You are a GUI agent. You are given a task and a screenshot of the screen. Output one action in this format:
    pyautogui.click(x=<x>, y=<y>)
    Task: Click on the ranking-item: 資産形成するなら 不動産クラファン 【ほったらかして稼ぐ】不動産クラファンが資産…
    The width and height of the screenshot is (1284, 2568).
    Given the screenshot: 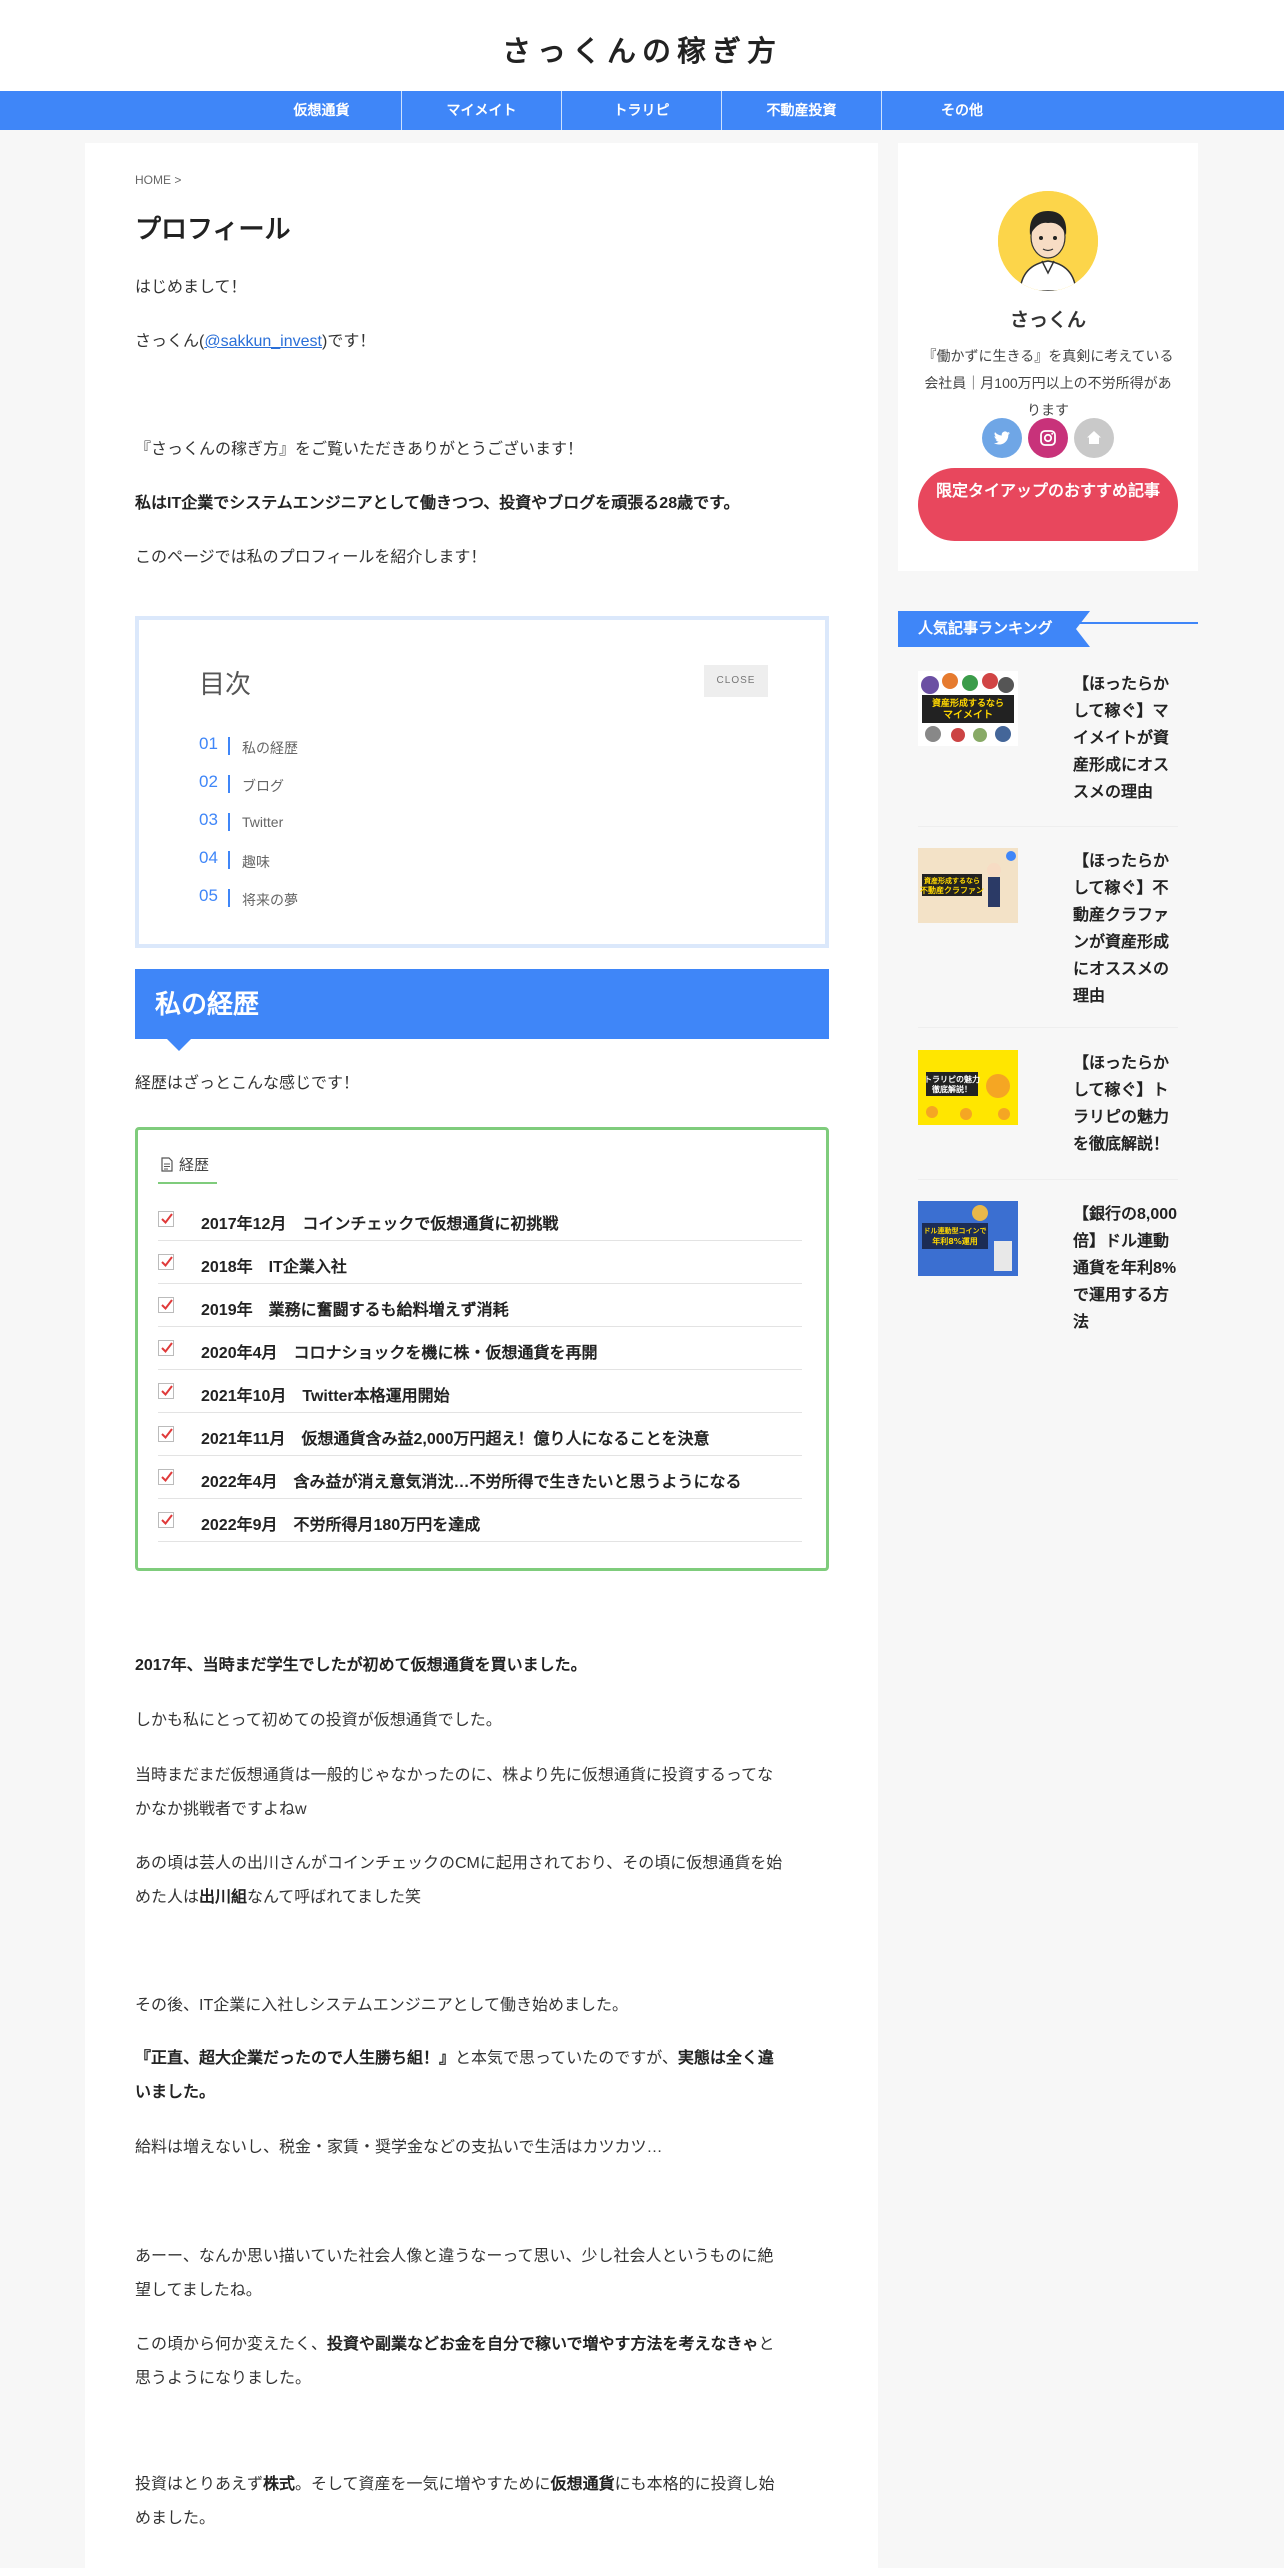 What is the action you would take?
    pyautogui.click(x=1048, y=938)
    